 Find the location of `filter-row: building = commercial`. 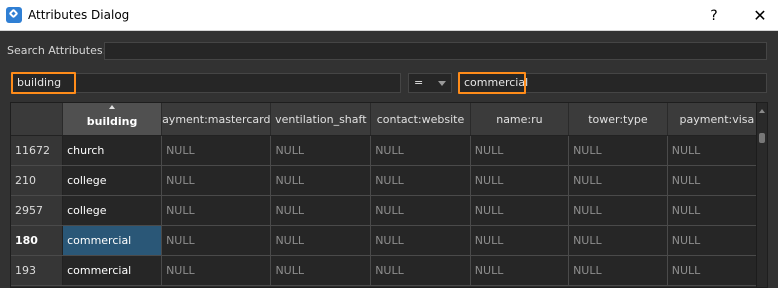

filter-row: building = commercial is located at coordinates (389, 83).